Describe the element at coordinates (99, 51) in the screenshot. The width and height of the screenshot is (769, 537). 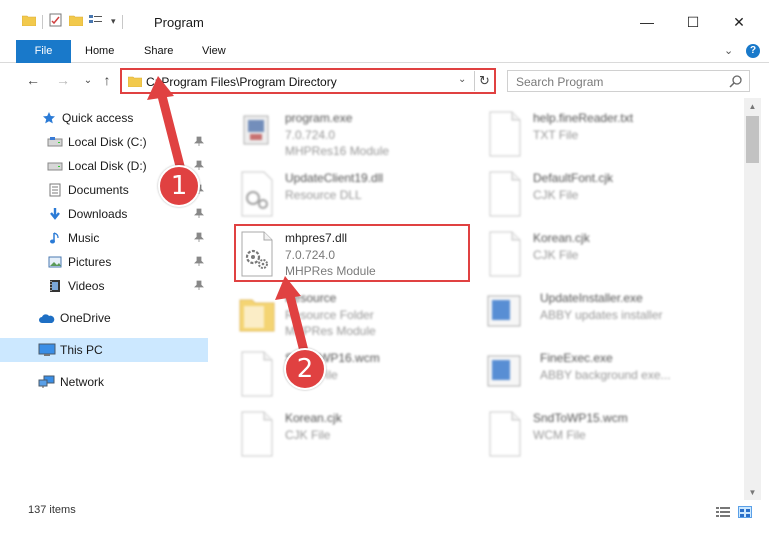
I see `tab-home: Home` at that location.